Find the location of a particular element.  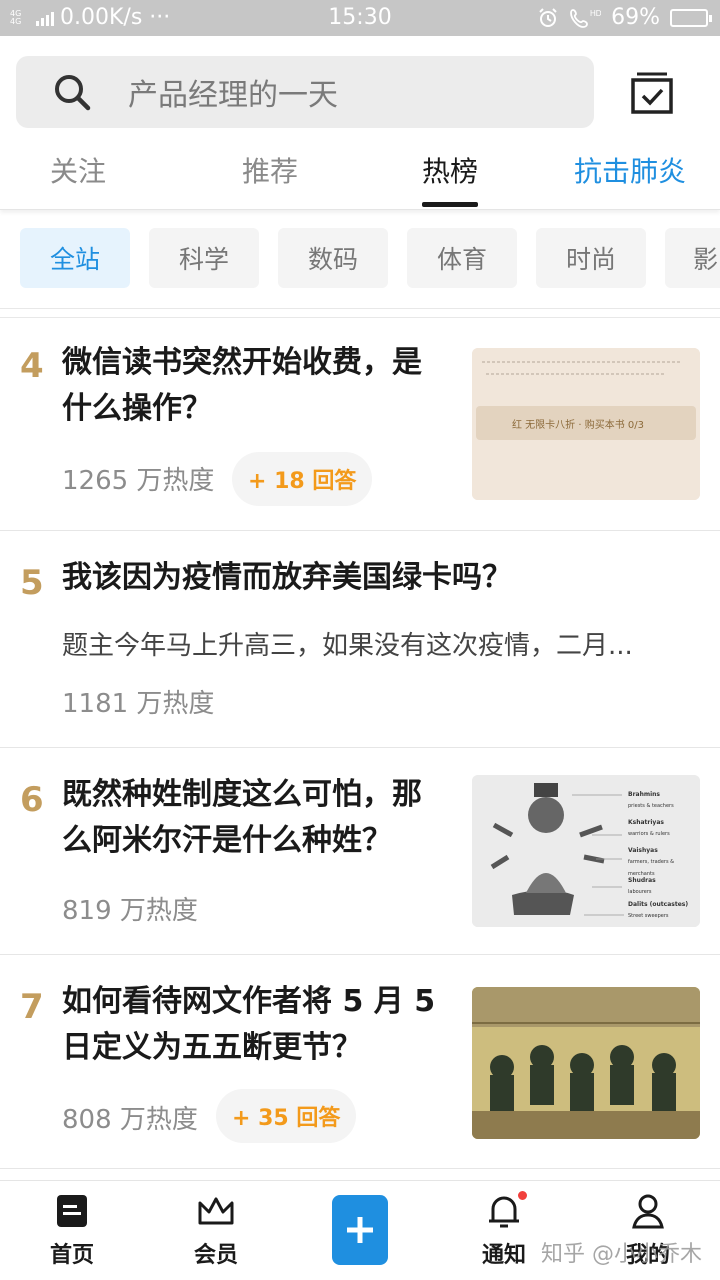

svg-text: HD is located at coordinates (595, 13).